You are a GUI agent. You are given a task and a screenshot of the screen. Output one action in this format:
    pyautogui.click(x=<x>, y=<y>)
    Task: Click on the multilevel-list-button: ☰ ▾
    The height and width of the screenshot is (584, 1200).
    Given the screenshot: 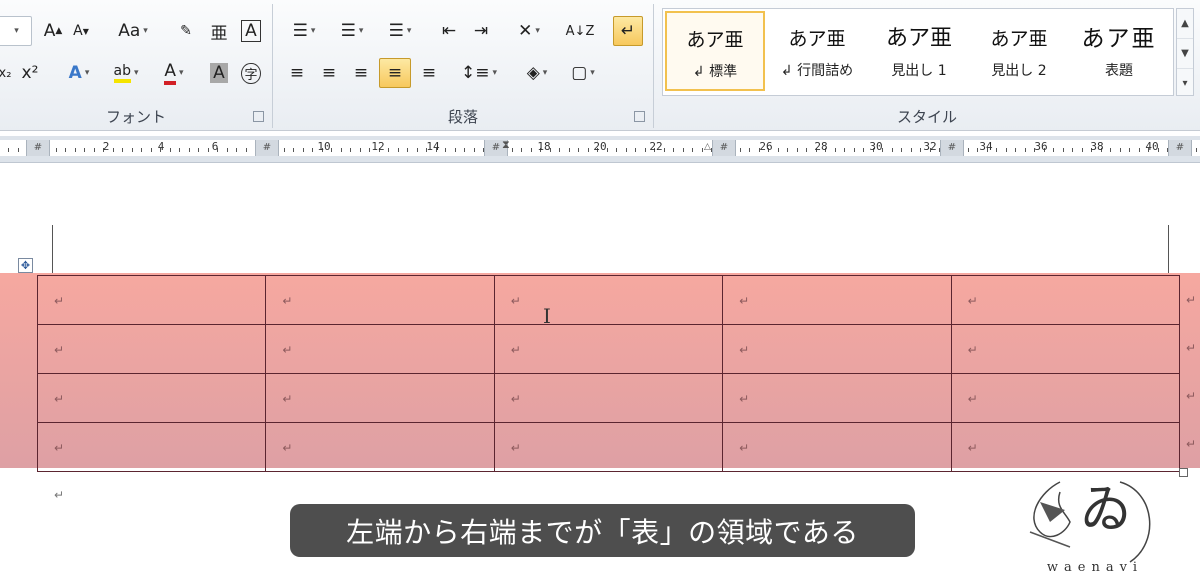 What is the action you would take?
    pyautogui.click(x=400, y=31)
    